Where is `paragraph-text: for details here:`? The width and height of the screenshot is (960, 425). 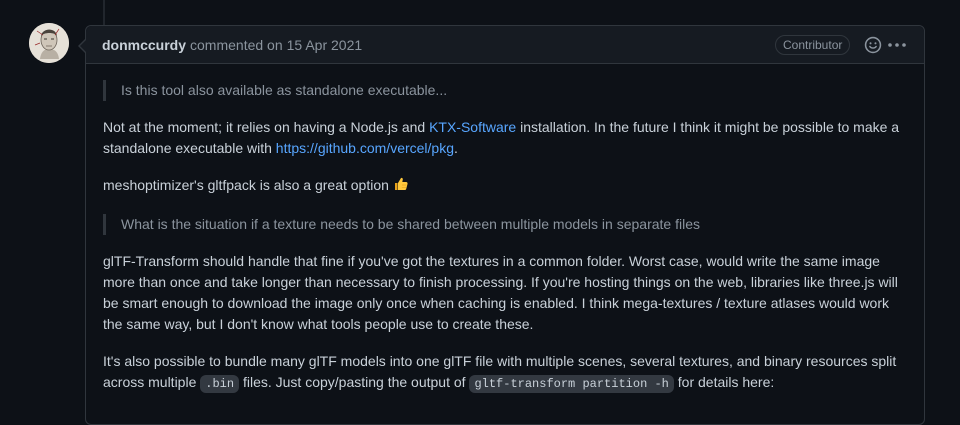 paragraph-text: for details here: is located at coordinates (724, 382).